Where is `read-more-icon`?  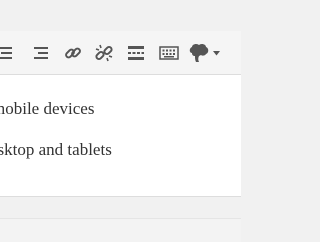 read-more-icon is located at coordinates (136, 53).